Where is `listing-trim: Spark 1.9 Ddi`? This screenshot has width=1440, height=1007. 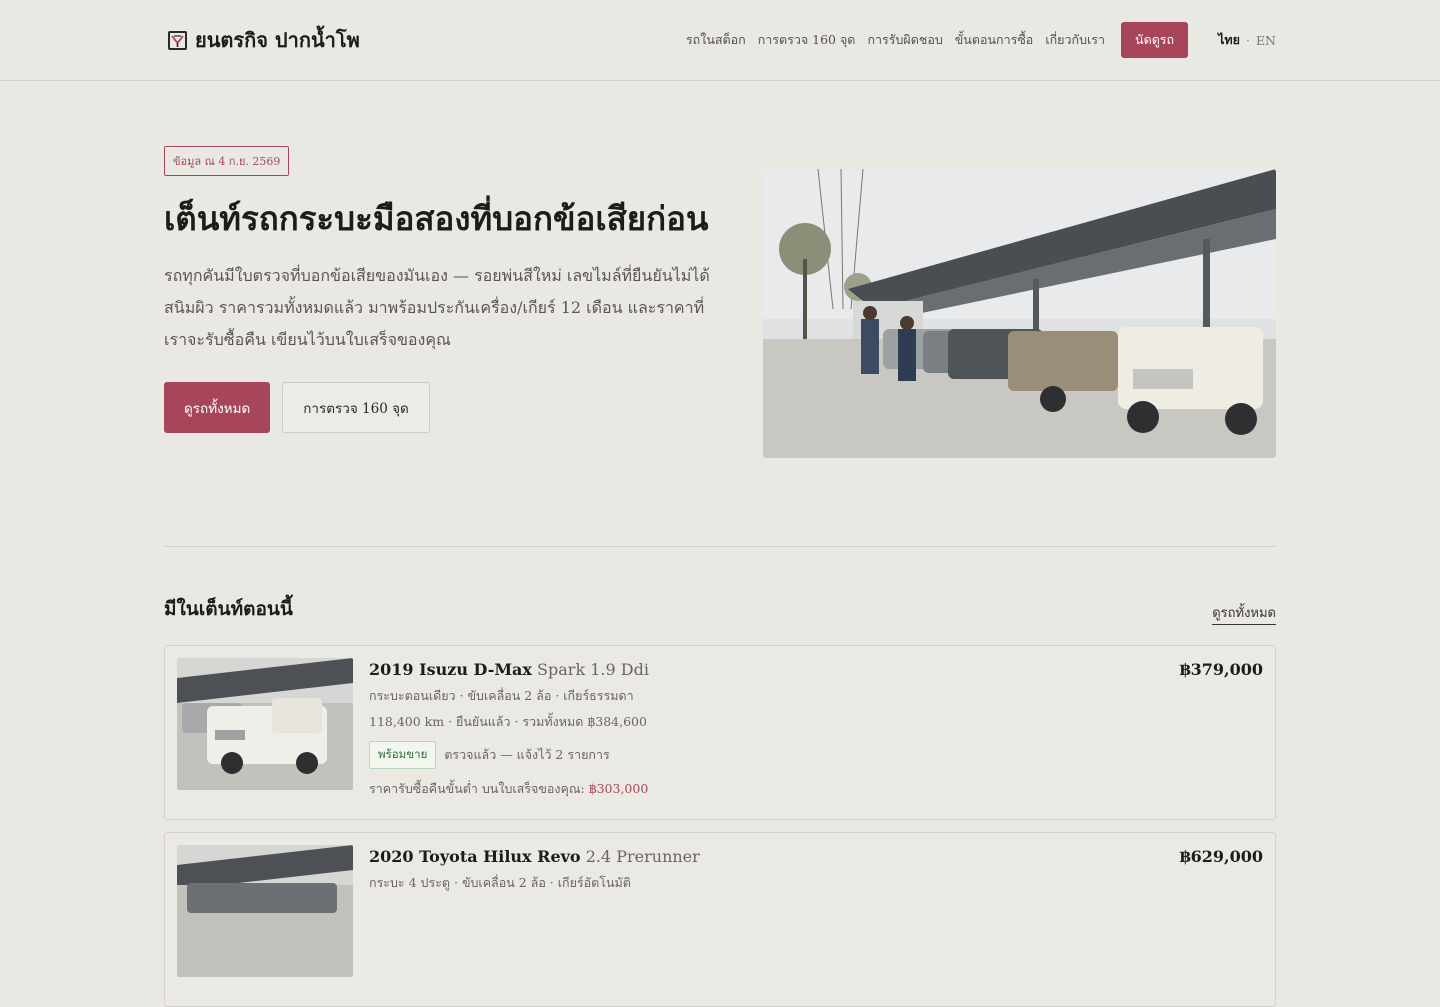 listing-trim: Spark 1.9 Ddi is located at coordinates (593, 669).